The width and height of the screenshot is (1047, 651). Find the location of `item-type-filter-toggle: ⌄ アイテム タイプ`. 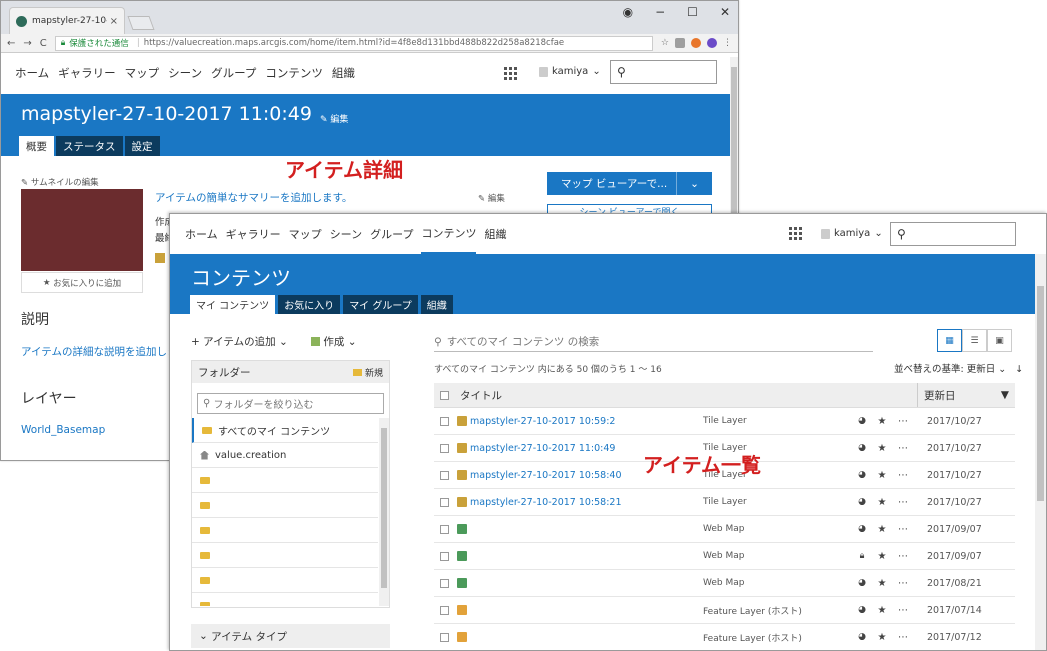

item-type-filter-toggle: ⌄ アイテム タイプ is located at coordinates (290, 636).